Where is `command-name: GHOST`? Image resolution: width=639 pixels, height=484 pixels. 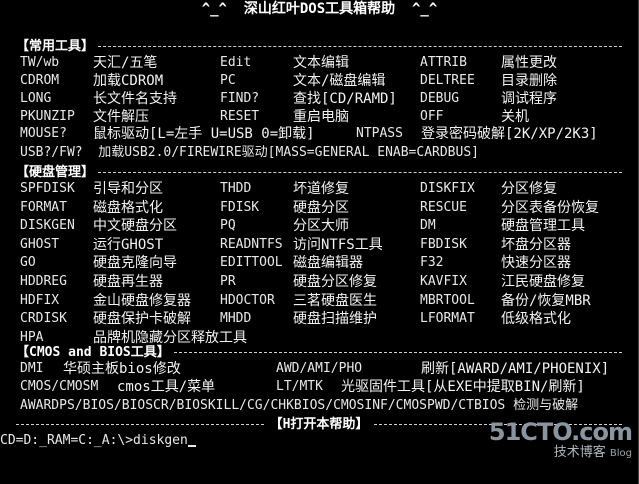 command-name: GHOST is located at coordinates (40, 244).